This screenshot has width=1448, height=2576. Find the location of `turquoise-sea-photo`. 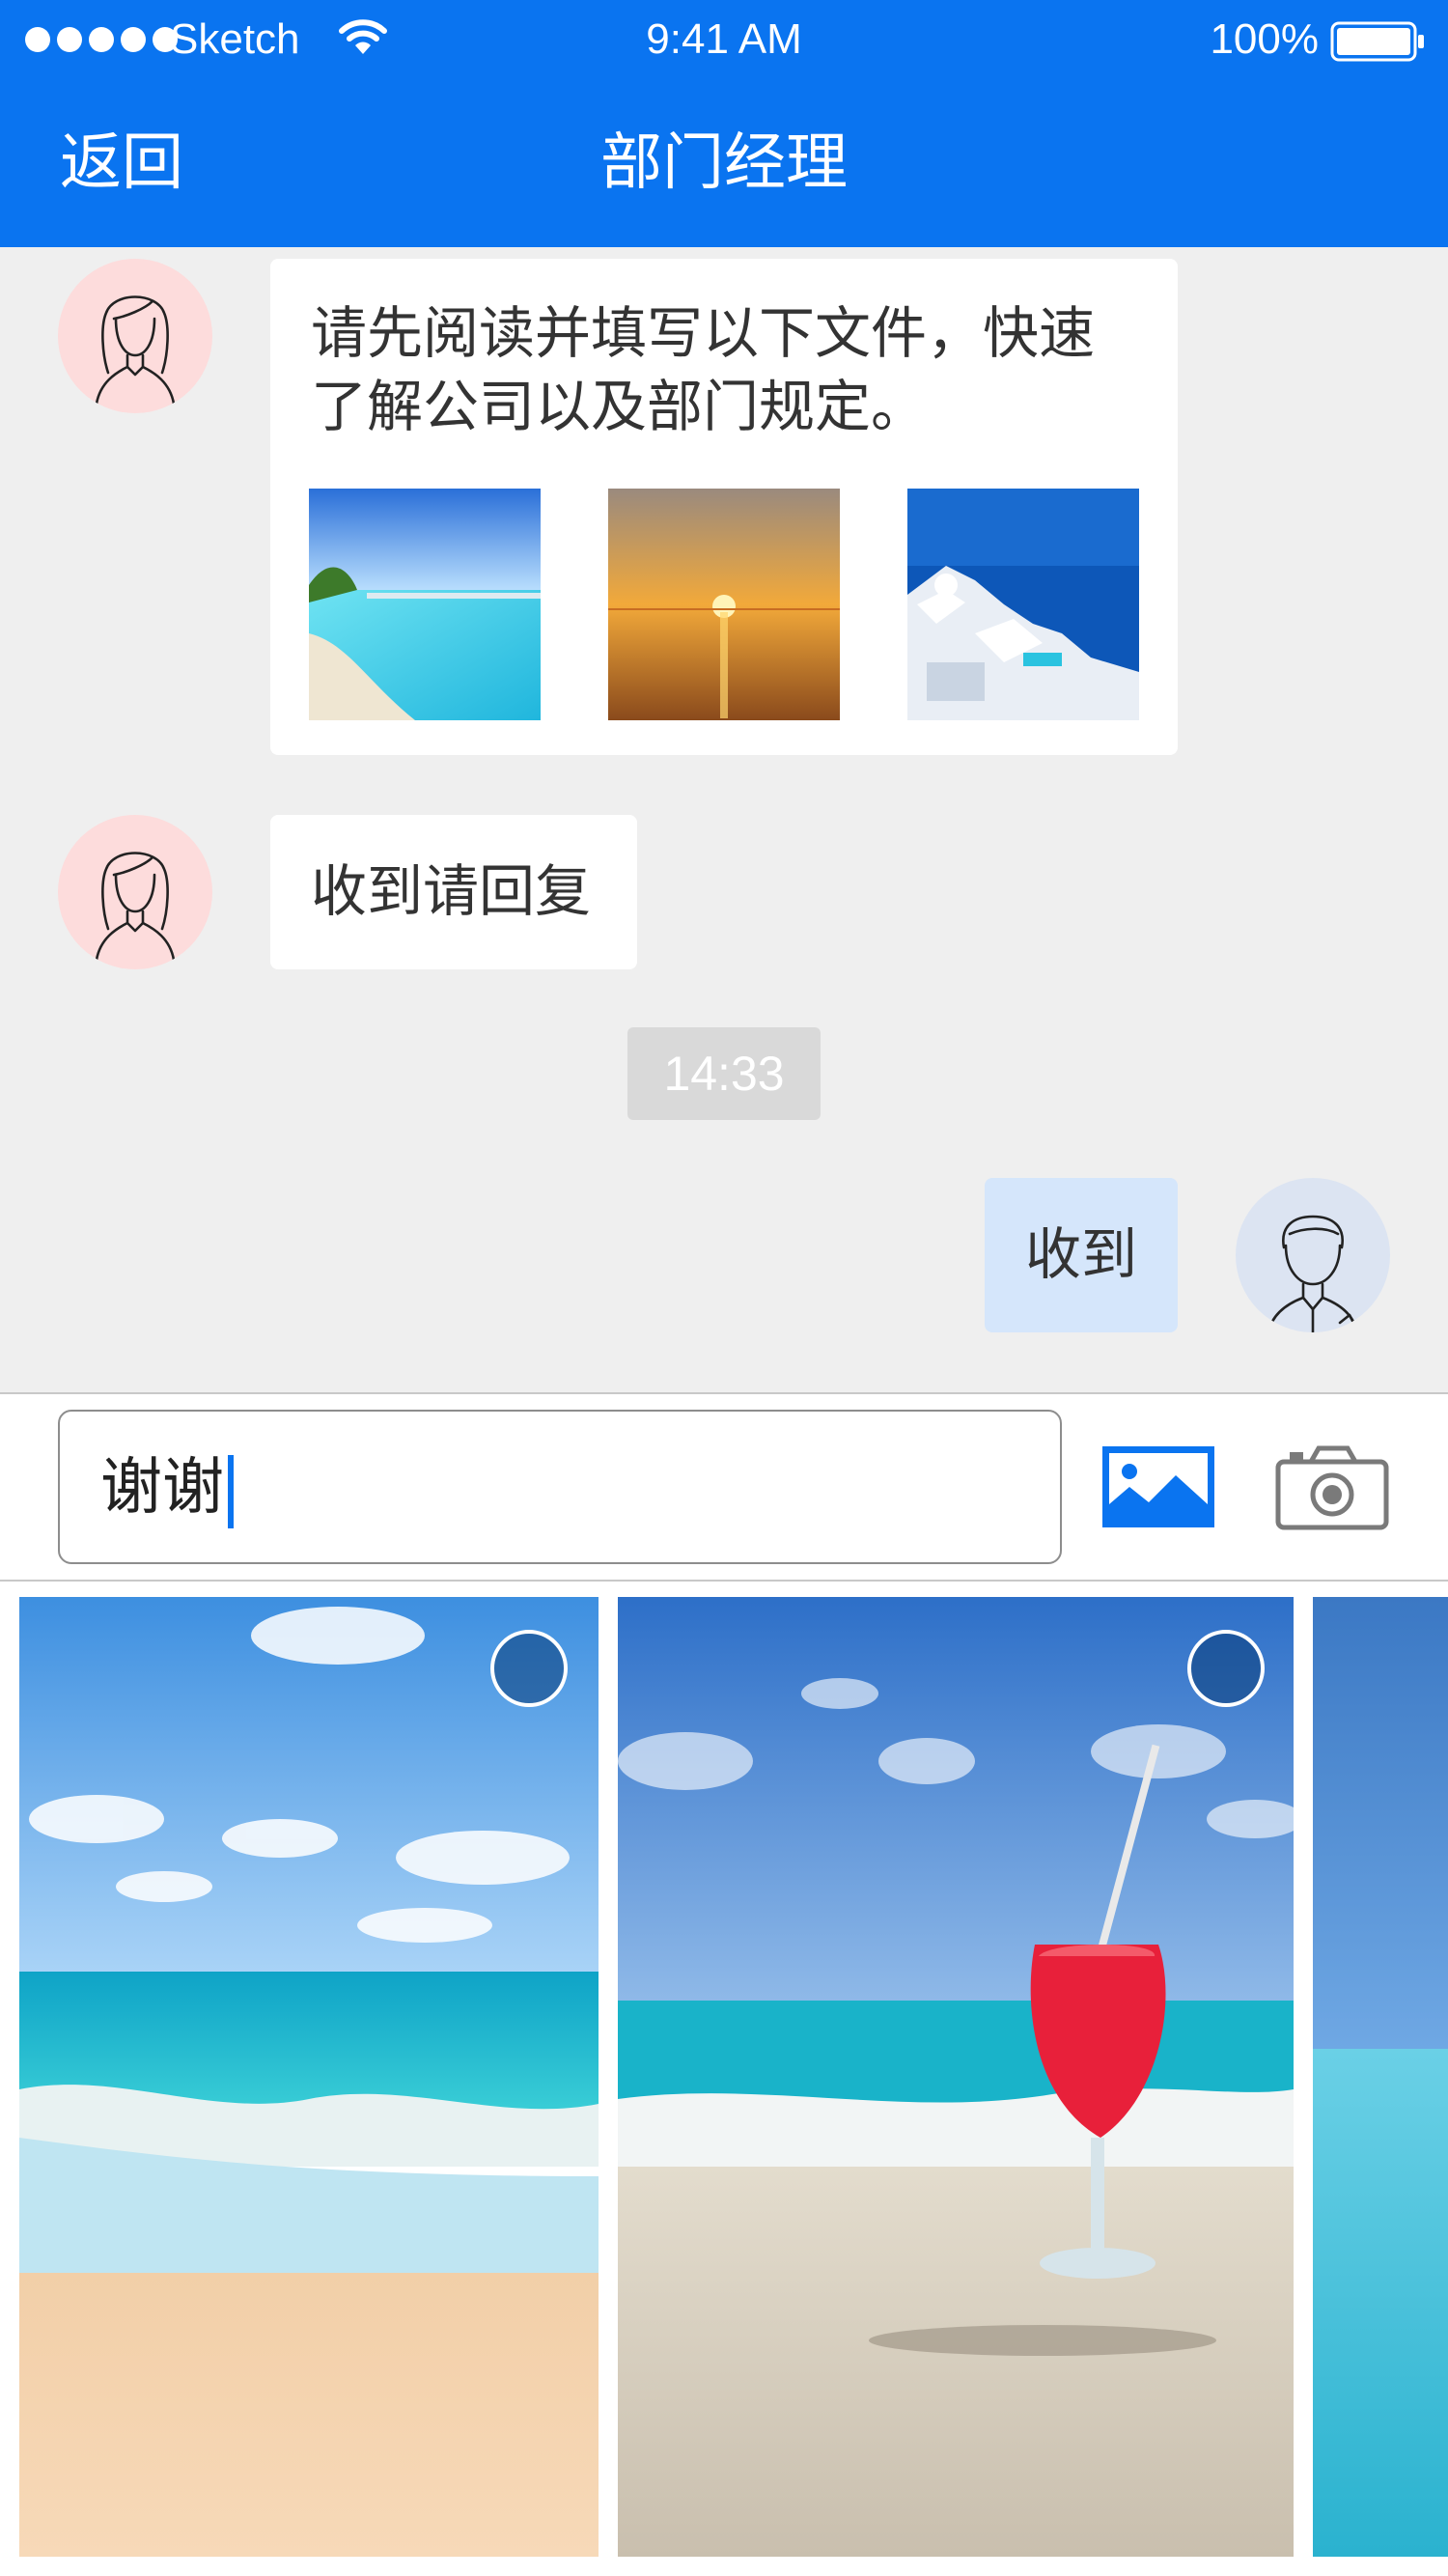

turquoise-sea-photo is located at coordinates (1380, 2077).